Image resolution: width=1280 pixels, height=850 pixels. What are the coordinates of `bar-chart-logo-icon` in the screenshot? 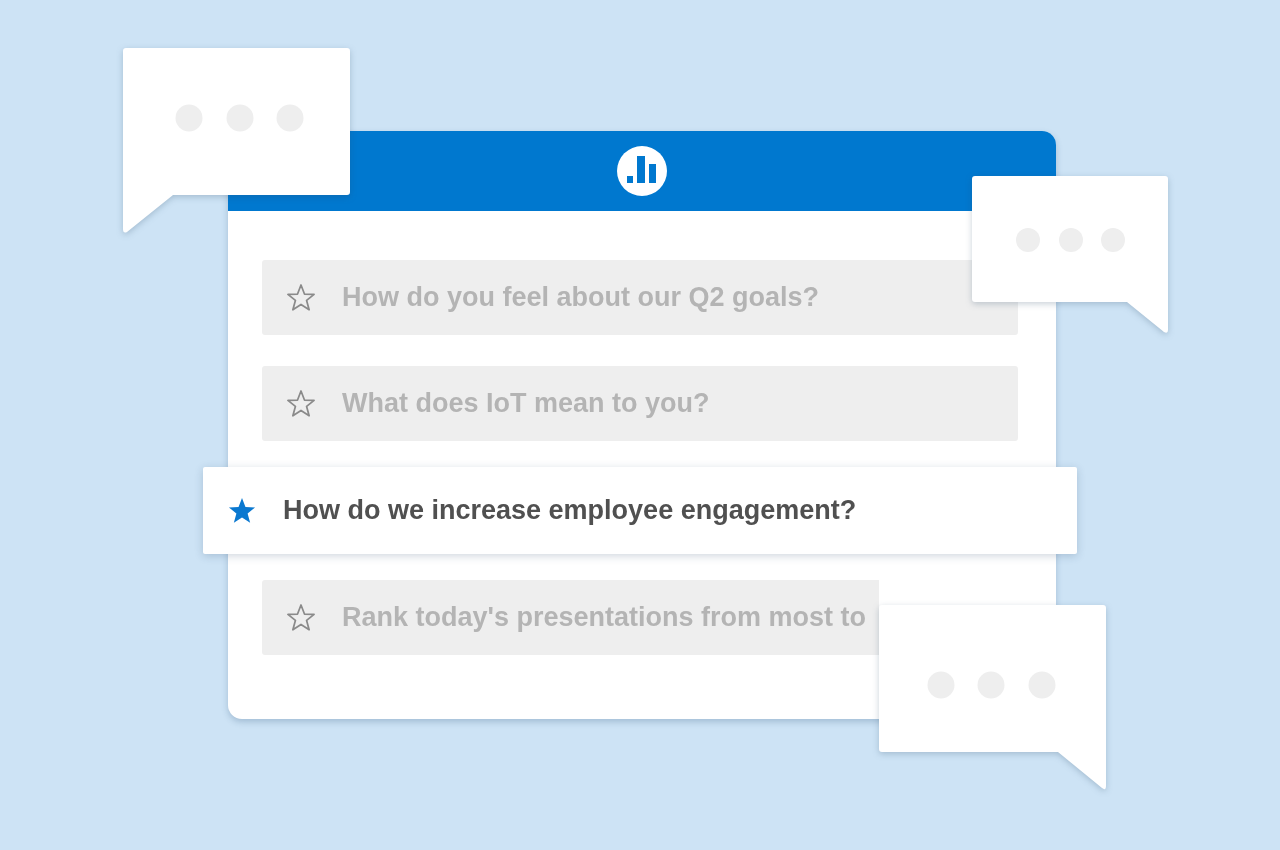 It's located at (642, 171).